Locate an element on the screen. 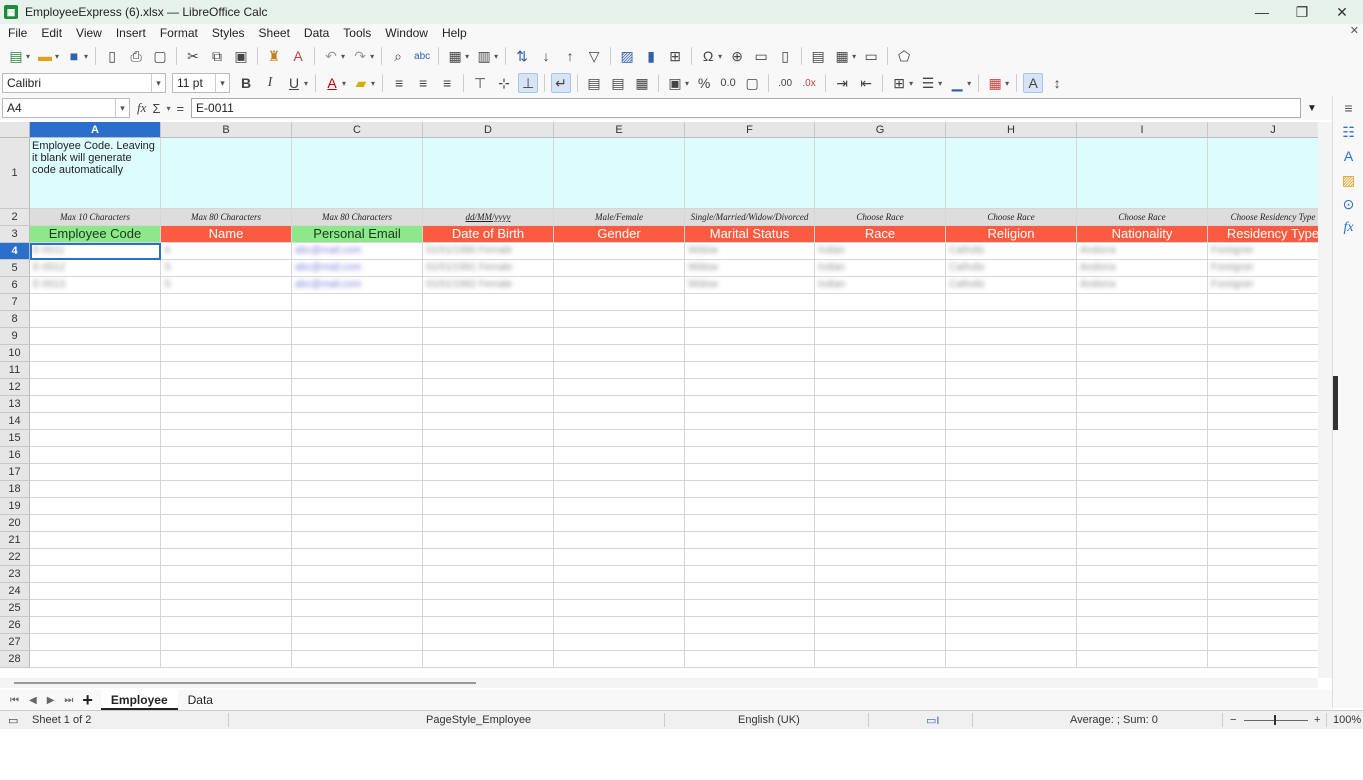 Image resolution: width=1363 pixels, height=780 pixels. next-sheet-icon: ▶ is located at coordinates (51, 700).